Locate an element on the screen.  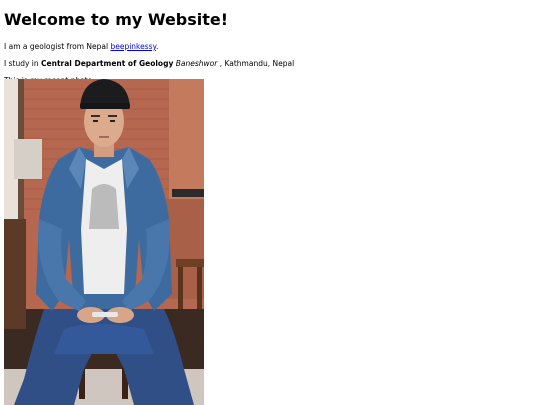
study-prefix: I study in is located at coordinates (21, 63).